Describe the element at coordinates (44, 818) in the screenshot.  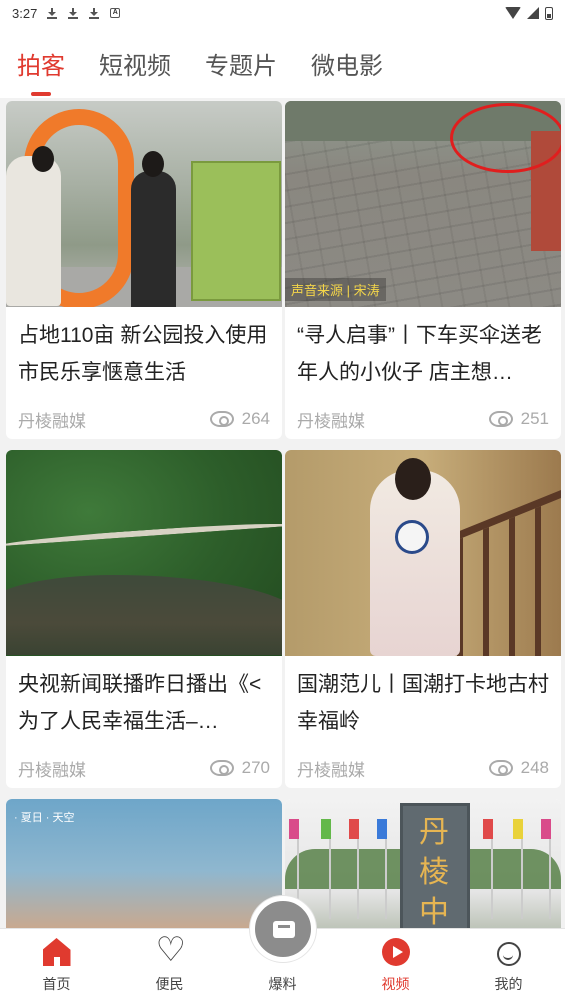
I see `video-caption: · 夏日 · 天空` at that location.